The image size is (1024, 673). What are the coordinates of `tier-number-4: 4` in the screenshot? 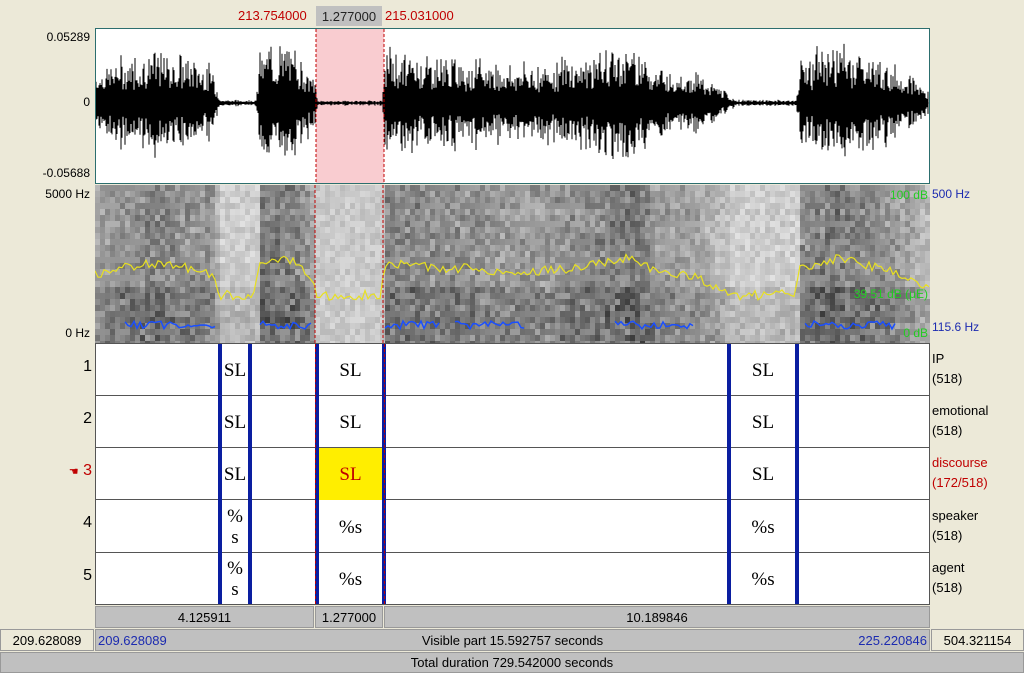 It's located at (76, 523).